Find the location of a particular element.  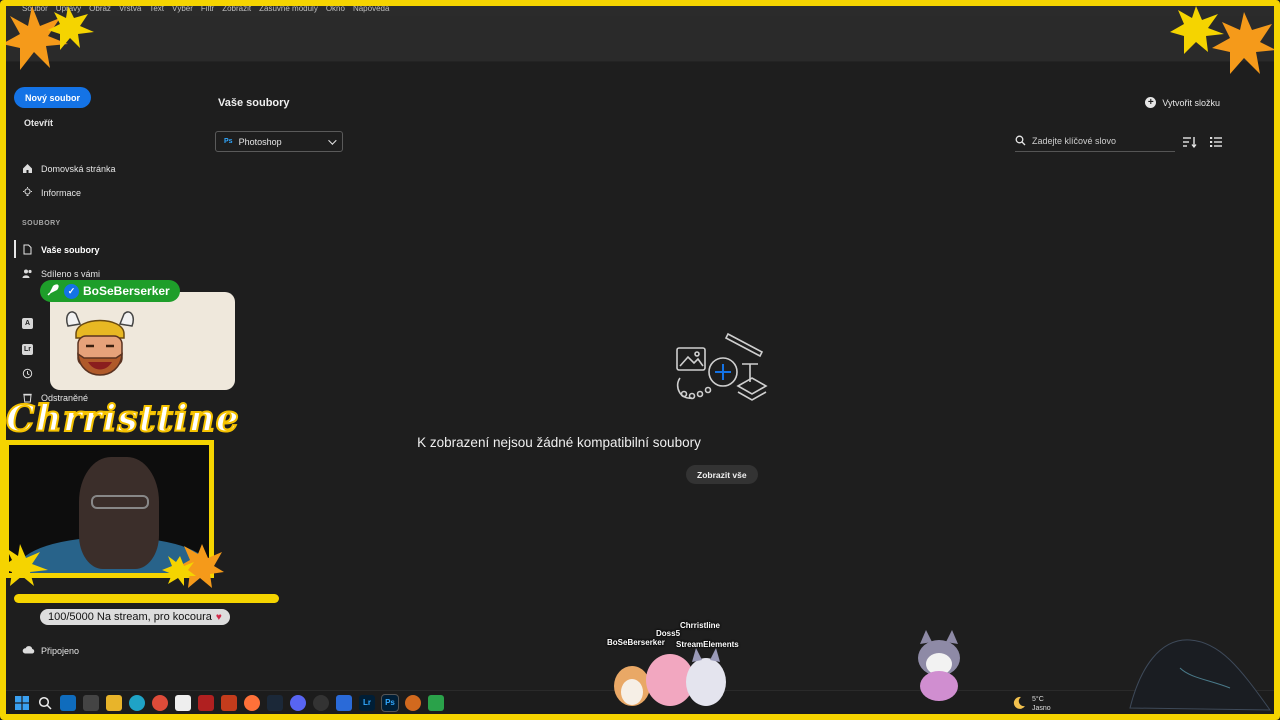

sidebar-item-history is located at coordinates (27, 373).